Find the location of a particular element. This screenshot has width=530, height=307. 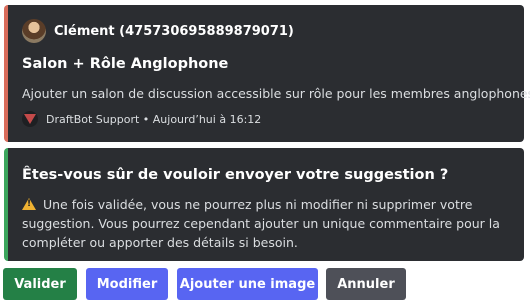

author-avatar is located at coordinates (34, 31).